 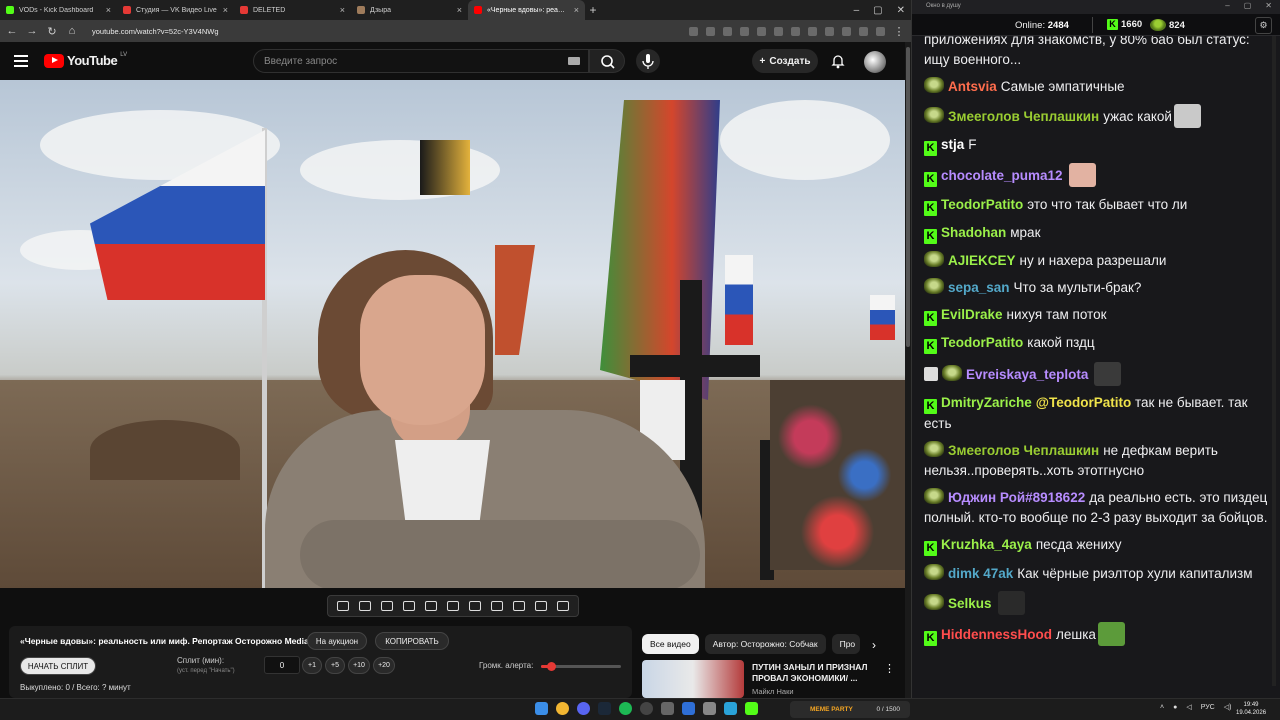 What do you see at coordinates (874, 645) in the screenshot?
I see `chevron-right-icon: ›` at bounding box center [874, 645].